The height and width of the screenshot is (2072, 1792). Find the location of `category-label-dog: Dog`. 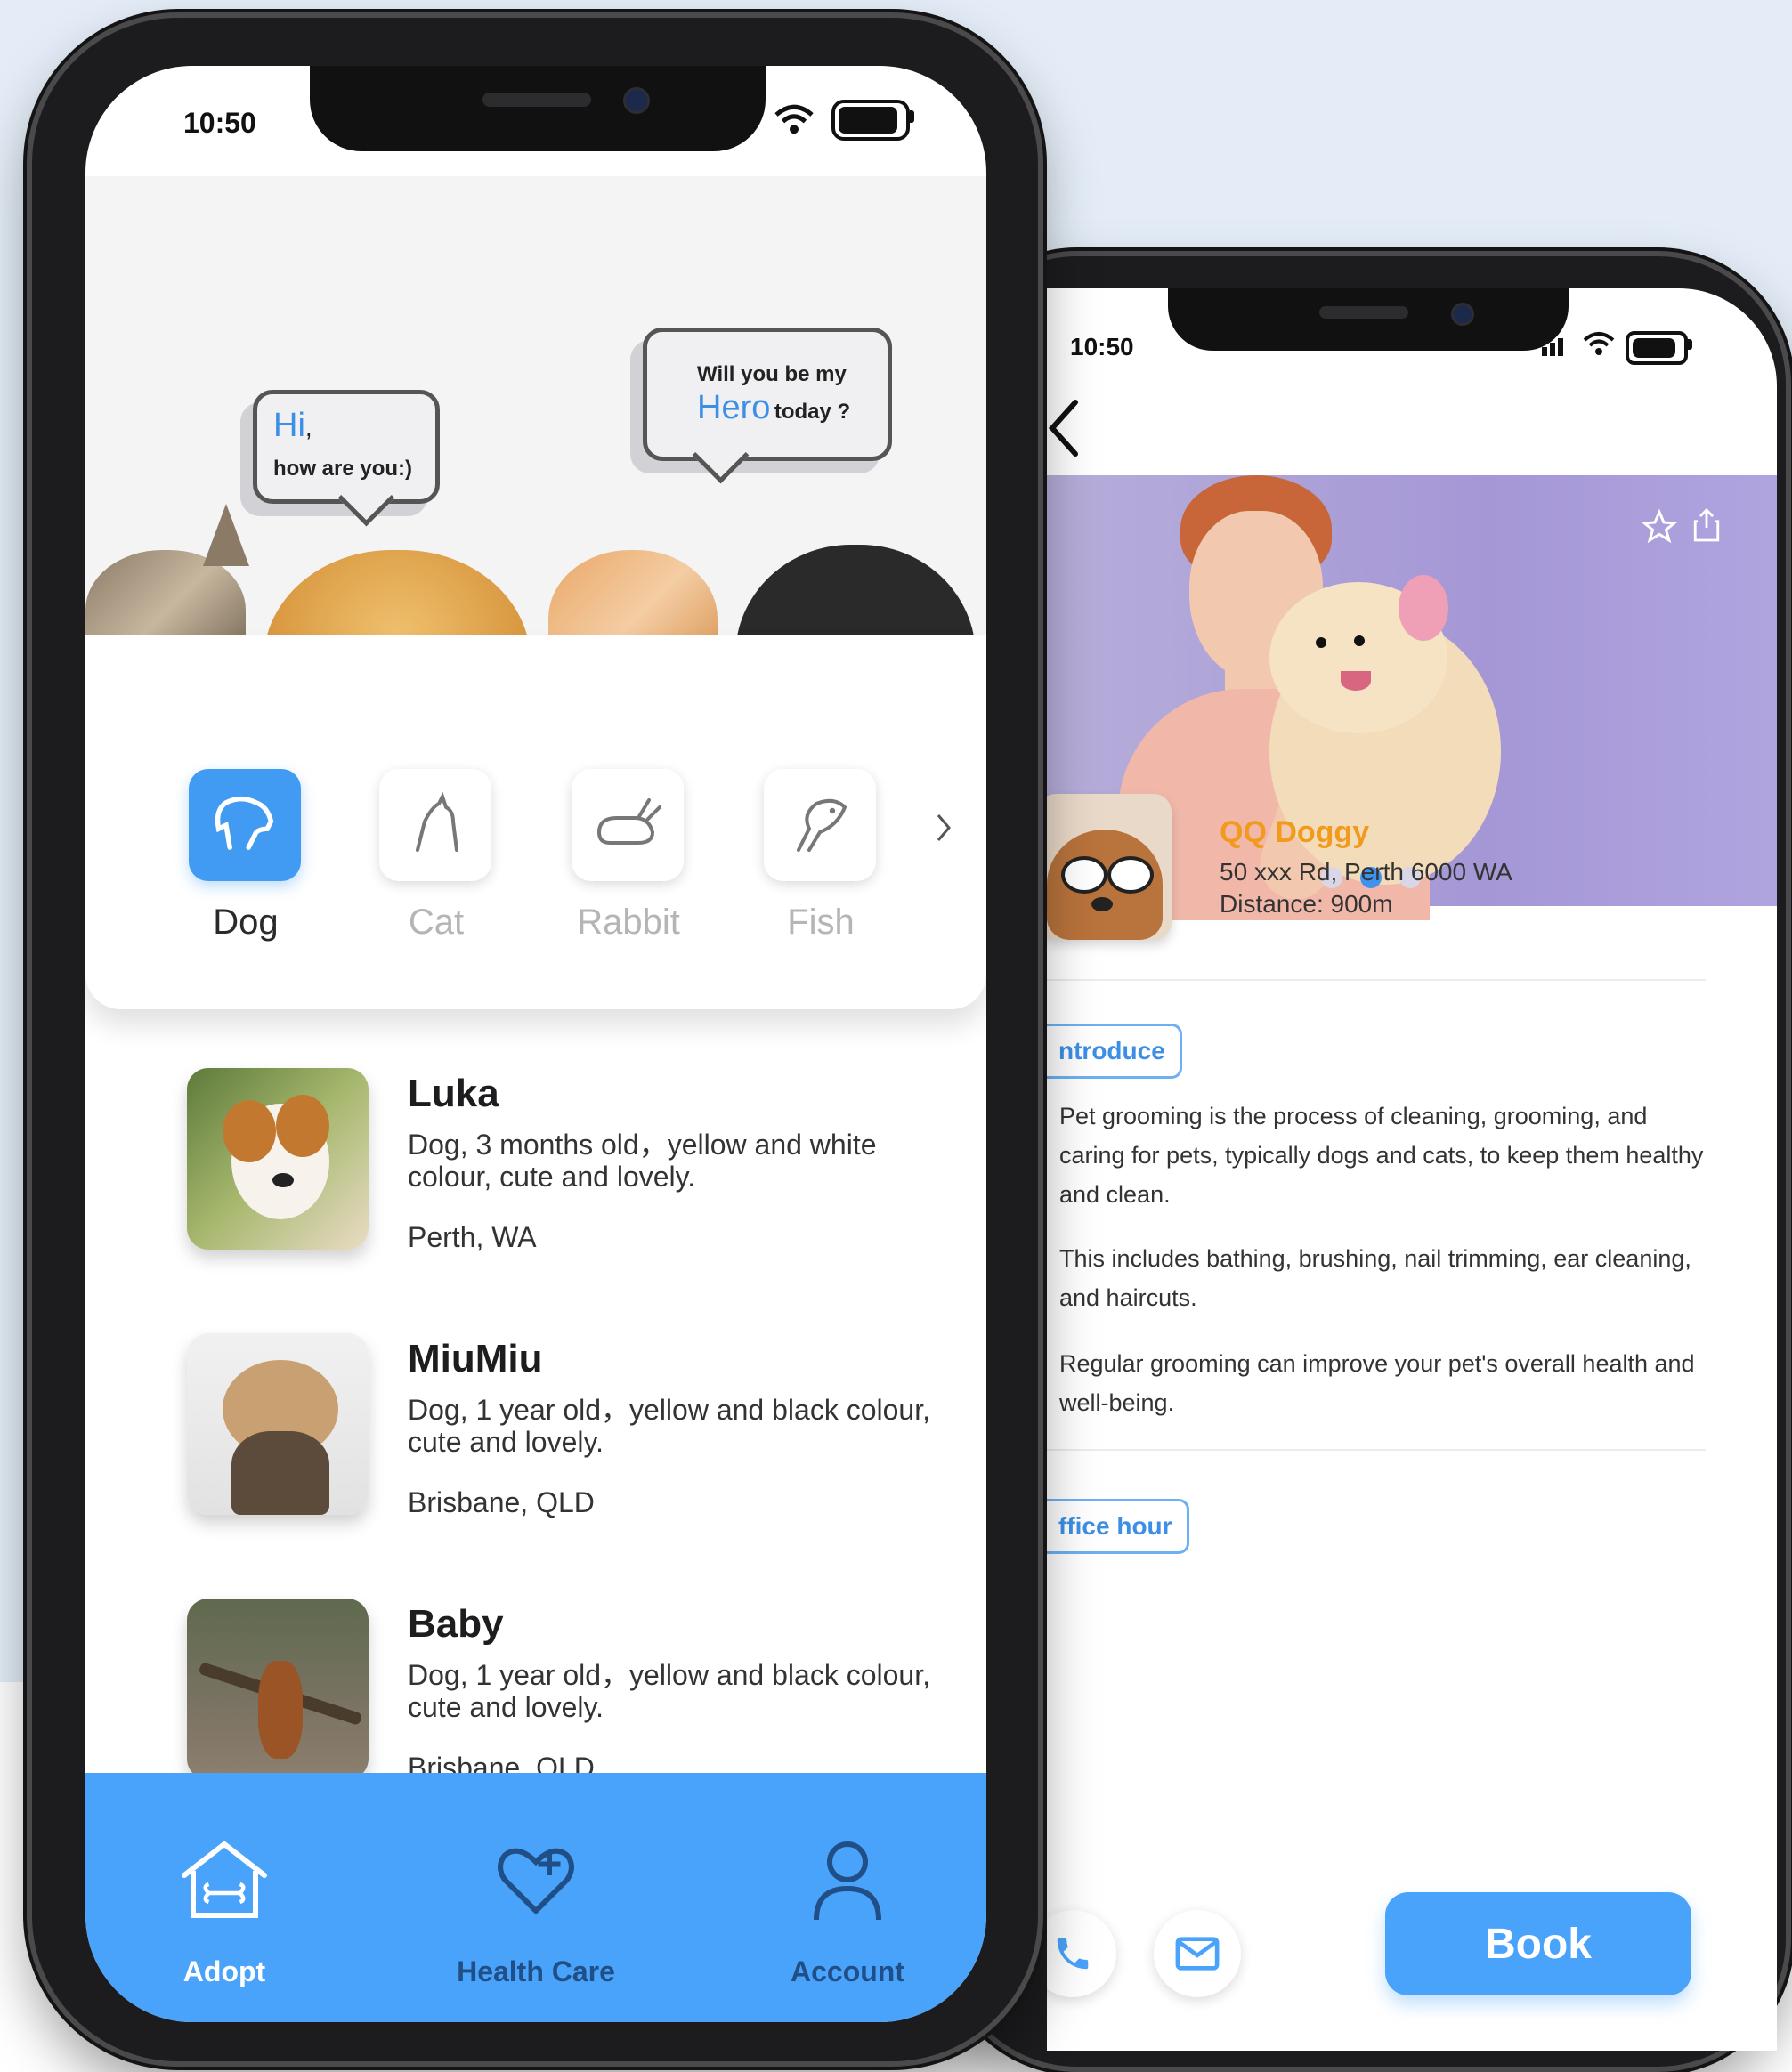

category-label-dog: Dog is located at coordinates (246, 922).